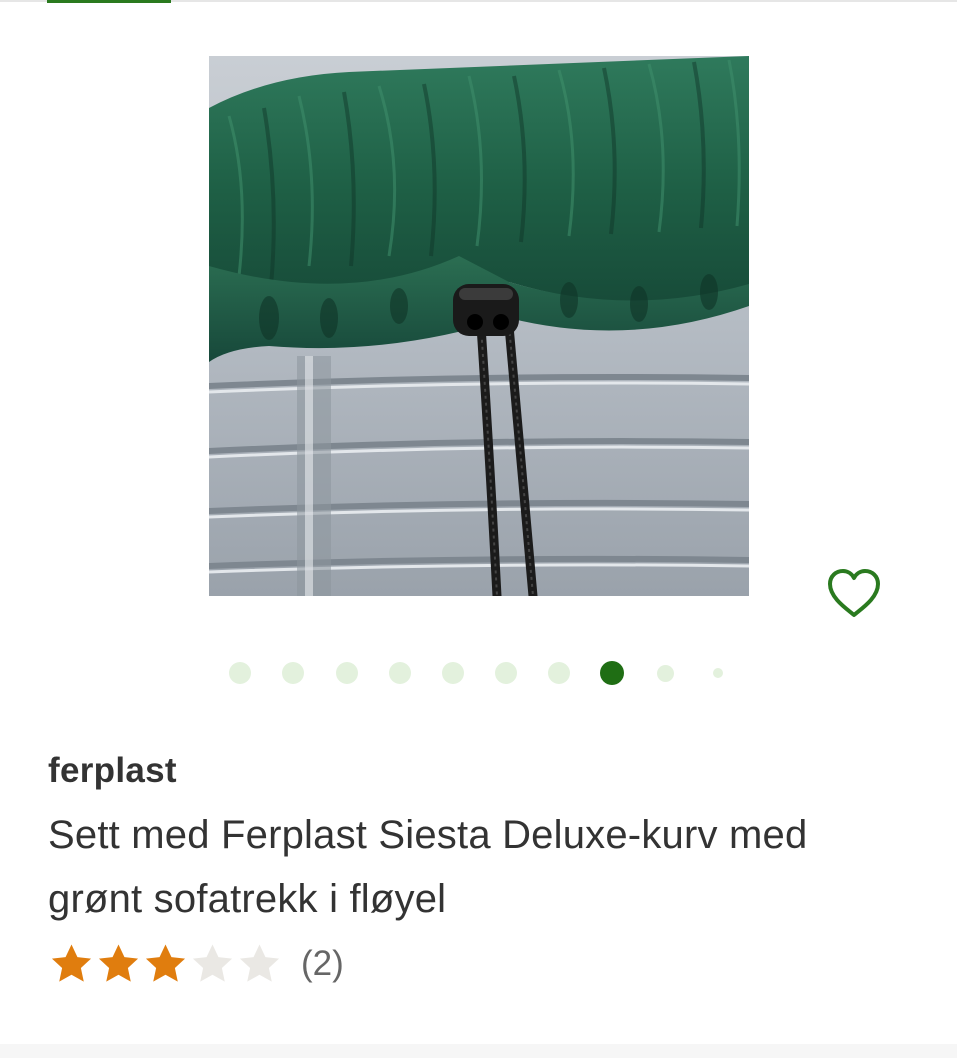 The image size is (957, 1058). Describe the element at coordinates (109, 1) in the screenshot. I see `active-tab-indicator` at that location.